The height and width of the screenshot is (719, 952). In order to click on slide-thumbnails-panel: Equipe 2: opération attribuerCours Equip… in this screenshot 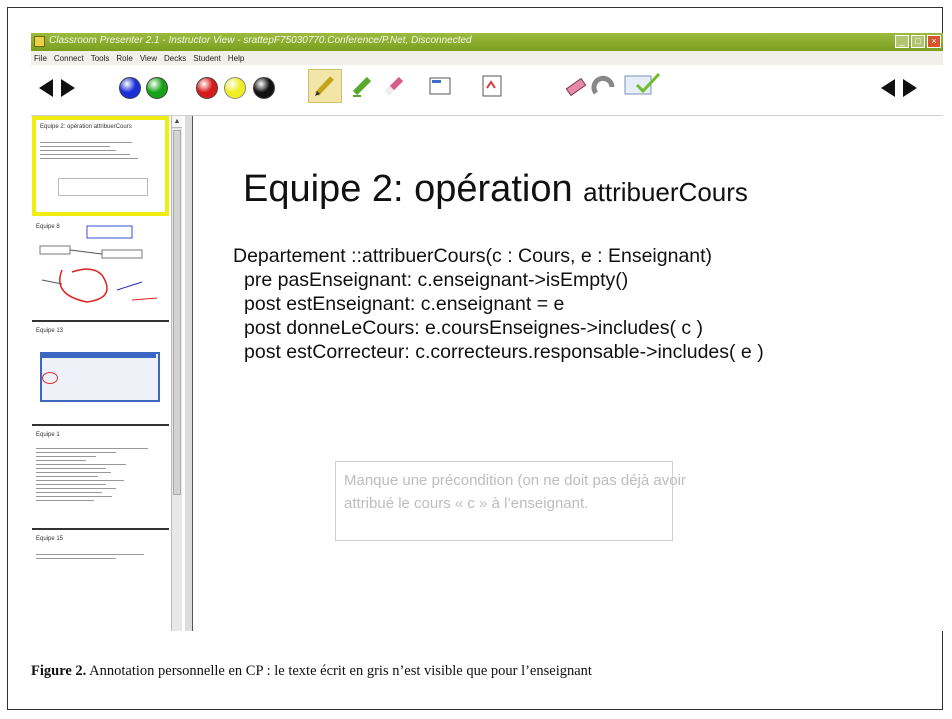, I will do `click(106, 373)`.